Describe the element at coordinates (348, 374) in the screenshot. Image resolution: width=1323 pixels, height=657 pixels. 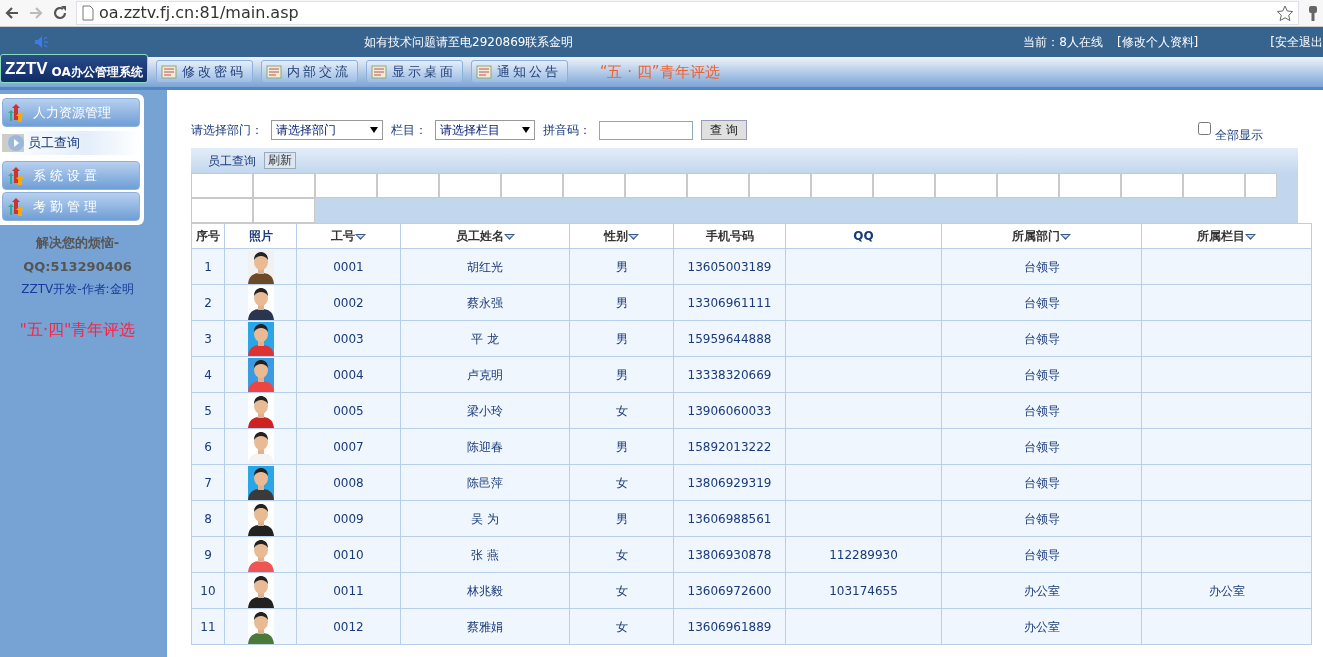
I see `table-cell: 0004` at that location.